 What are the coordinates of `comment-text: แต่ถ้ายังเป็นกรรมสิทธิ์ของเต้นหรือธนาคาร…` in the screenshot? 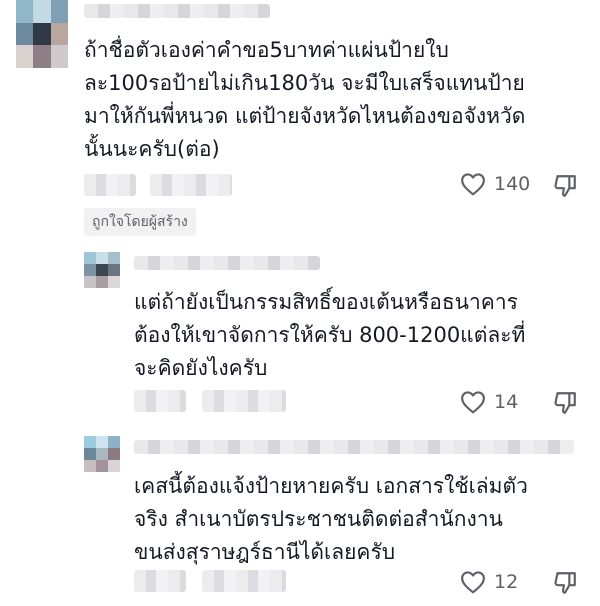 It's located at (330, 335).